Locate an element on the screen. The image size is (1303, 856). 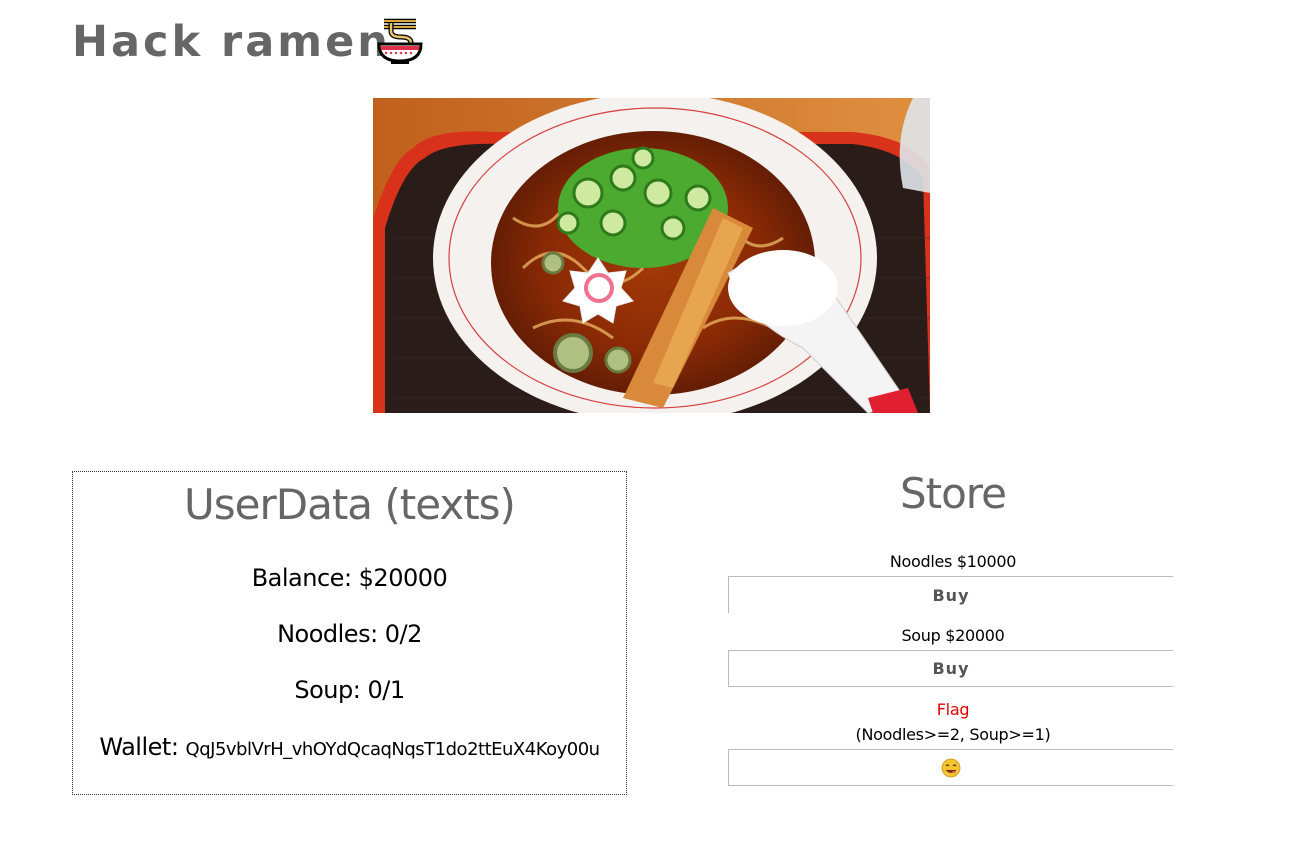
page-title: Hack ramen is located at coordinates (231, 42).